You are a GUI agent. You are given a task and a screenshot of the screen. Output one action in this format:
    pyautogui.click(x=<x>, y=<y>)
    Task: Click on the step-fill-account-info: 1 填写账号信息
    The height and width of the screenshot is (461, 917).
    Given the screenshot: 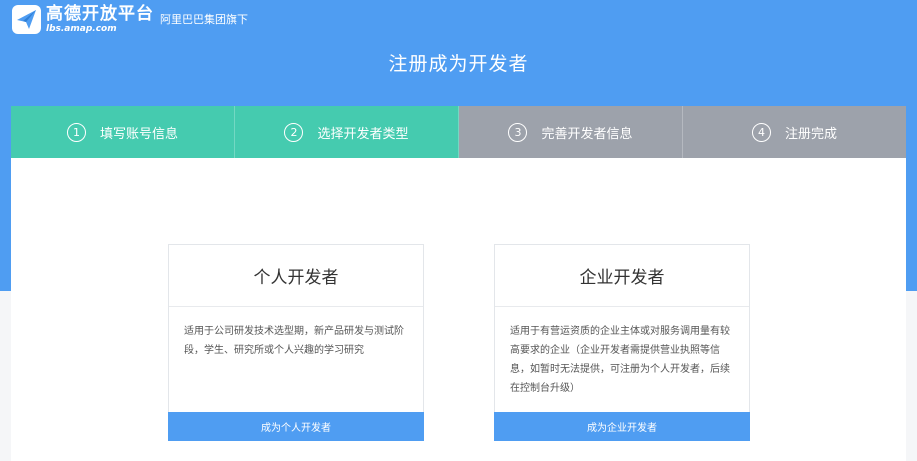 What is the action you would take?
    pyautogui.click(x=123, y=132)
    